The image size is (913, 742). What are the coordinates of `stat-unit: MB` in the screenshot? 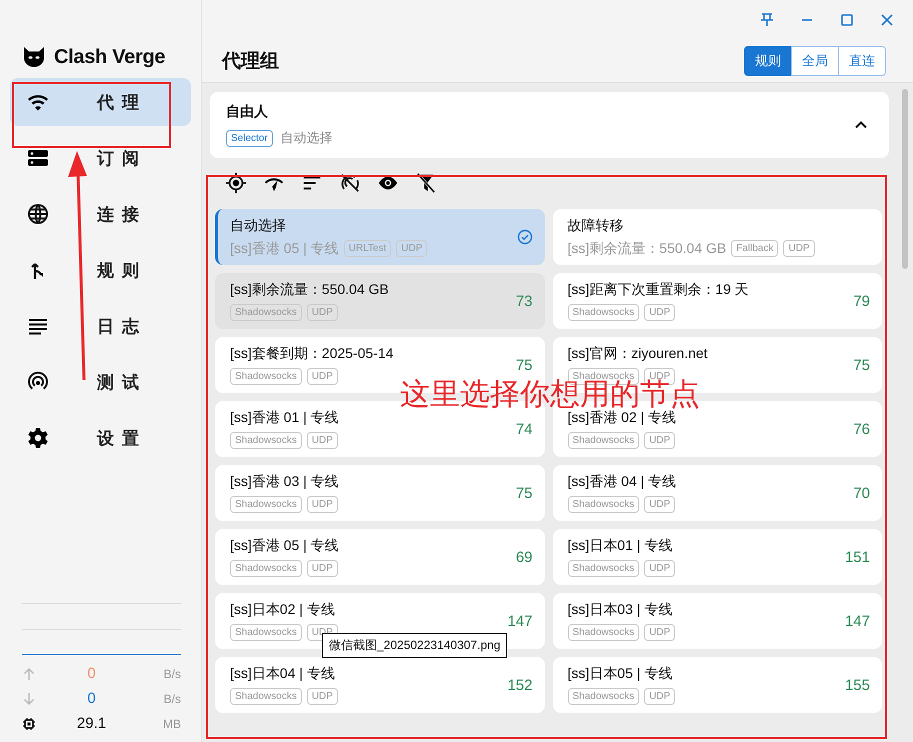 It's located at (171, 723).